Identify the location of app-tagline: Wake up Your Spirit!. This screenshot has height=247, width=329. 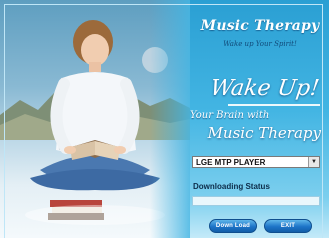
(260, 44).